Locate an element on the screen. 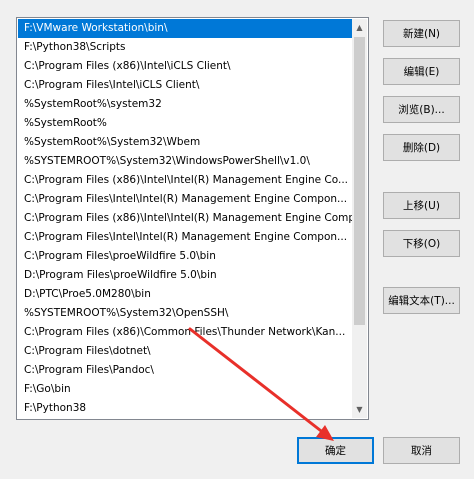  list-item: C:\Program Files\Pandoc\ is located at coordinates (185, 370).